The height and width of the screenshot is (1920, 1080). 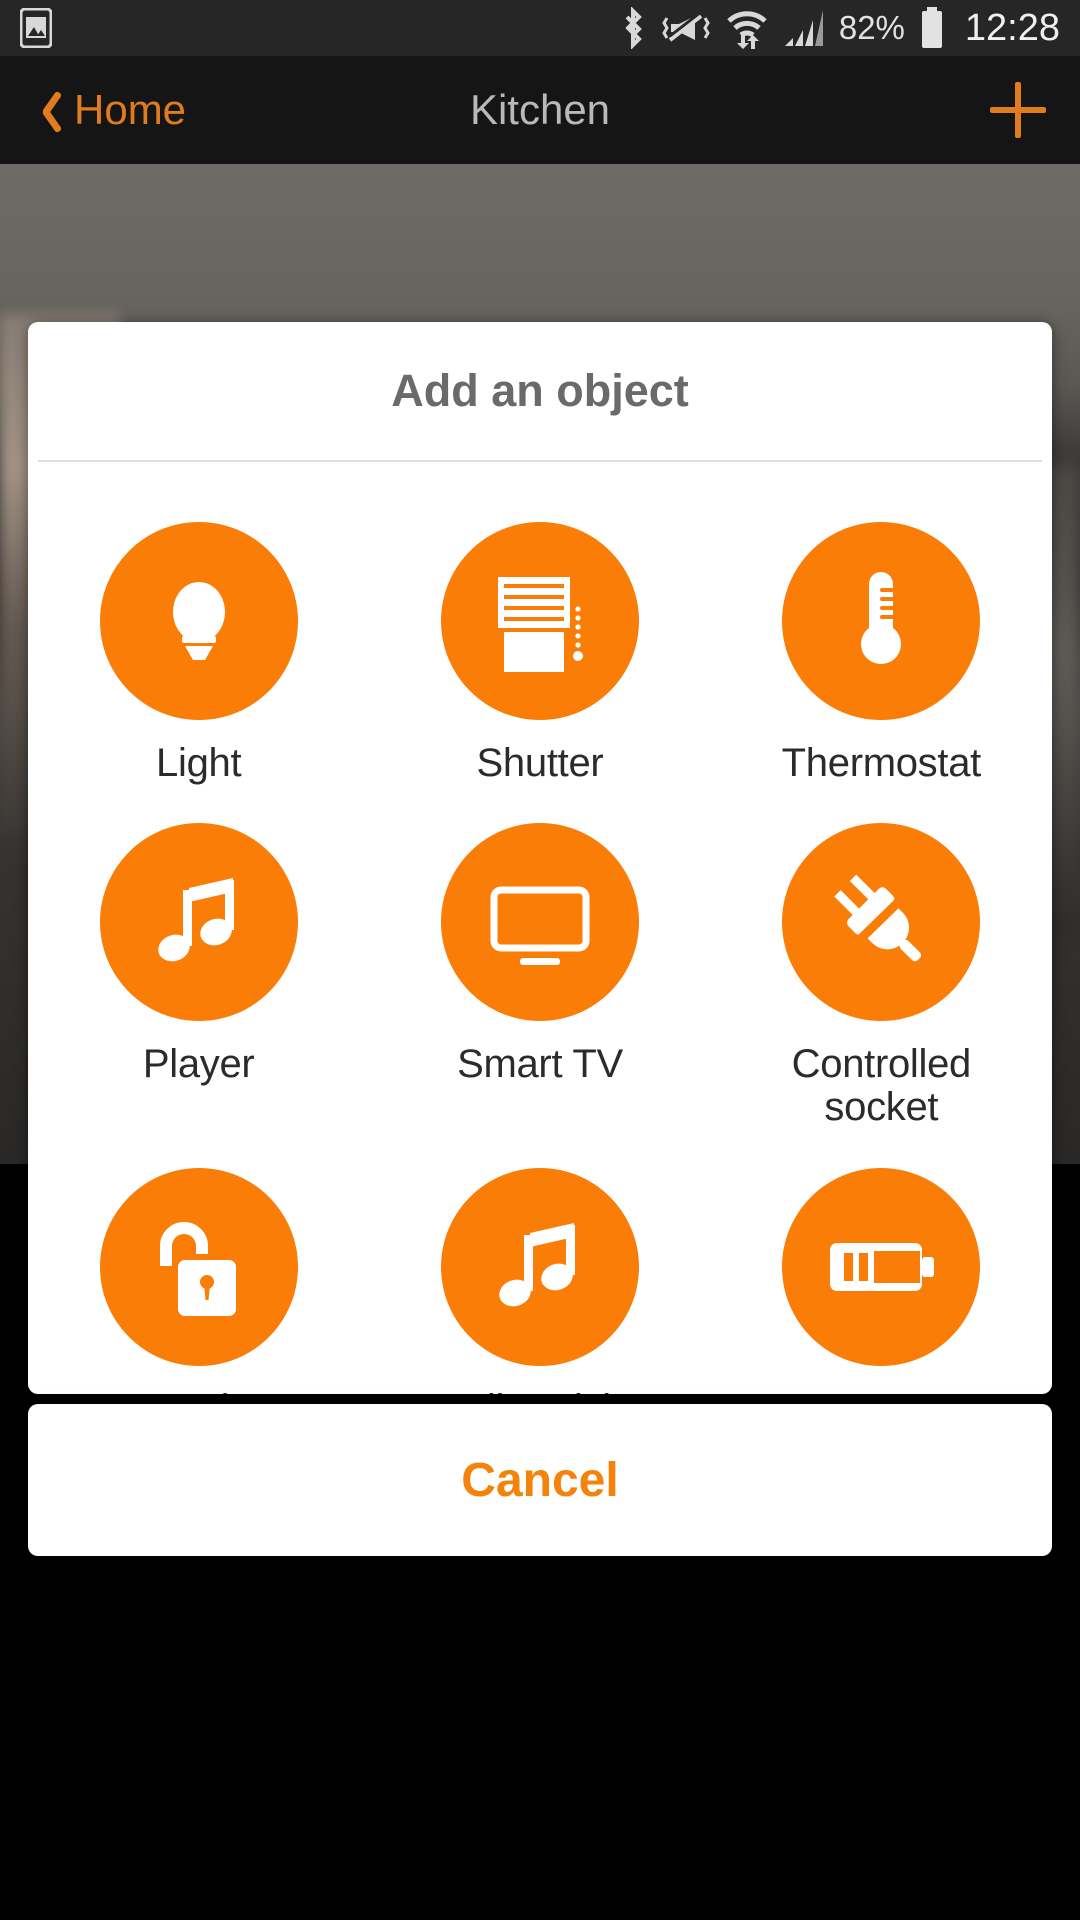 What do you see at coordinates (540, 110) in the screenshot?
I see `app-bar: Home Kitchen` at bounding box center [540, 110].